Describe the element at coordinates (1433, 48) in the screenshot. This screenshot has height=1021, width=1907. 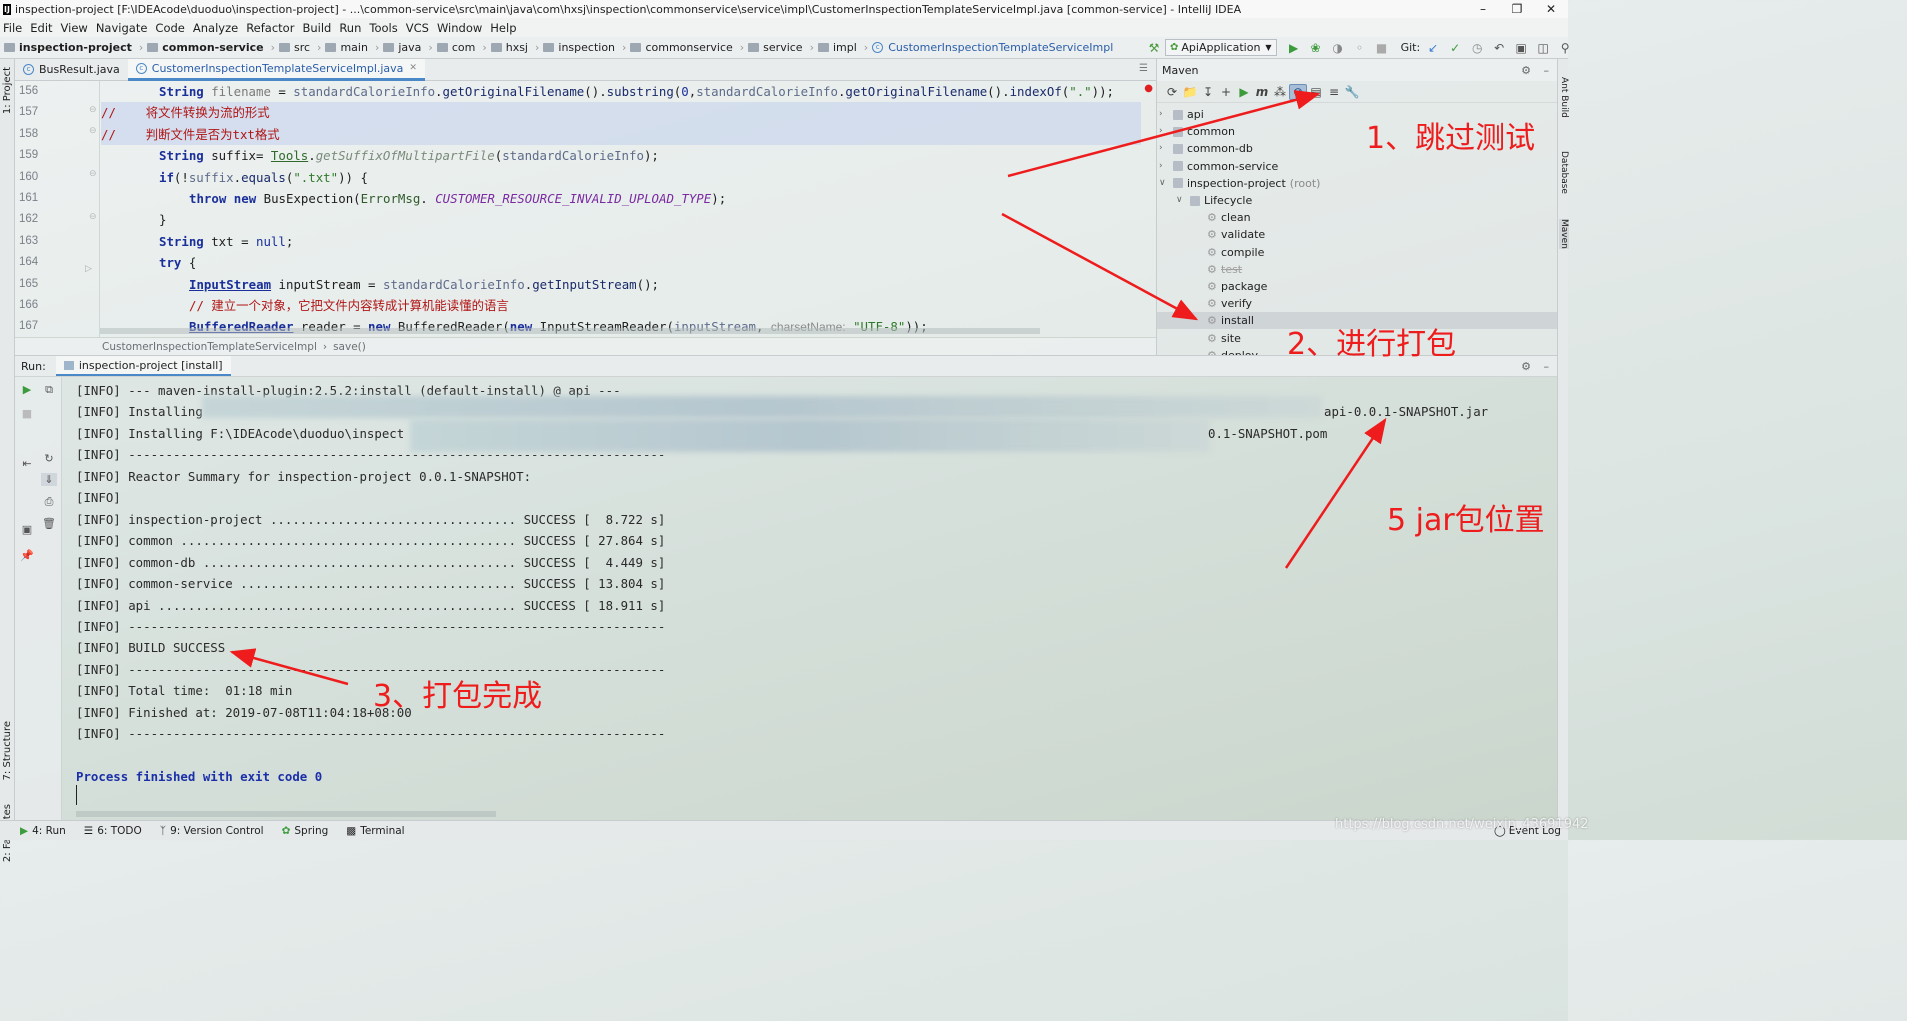
I see `git-update-icon: ↙` at that location.